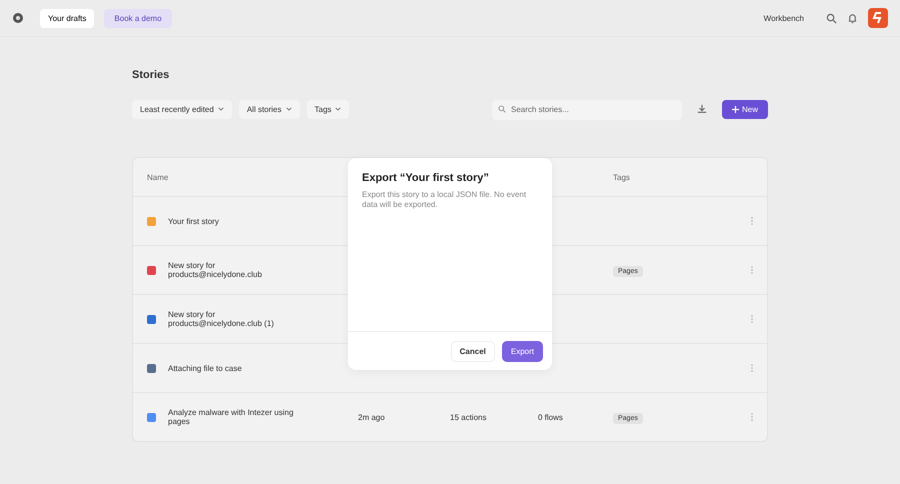 Image resolution: width=900 pixels, height=484 pixels. Describe the element at coordinates (328, 109) in the screenshot. I see `filter-dropdown: Tags` at that location.